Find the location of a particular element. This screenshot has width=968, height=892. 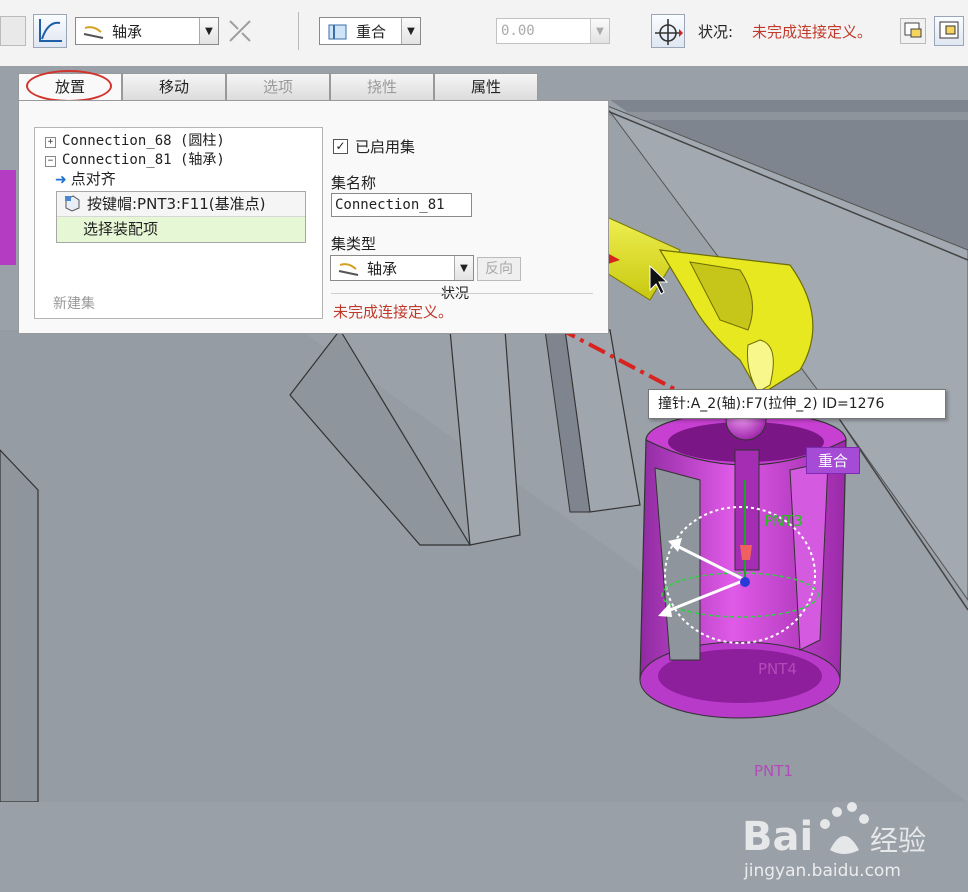

user-defined-button is located at coordinates (13, 31).